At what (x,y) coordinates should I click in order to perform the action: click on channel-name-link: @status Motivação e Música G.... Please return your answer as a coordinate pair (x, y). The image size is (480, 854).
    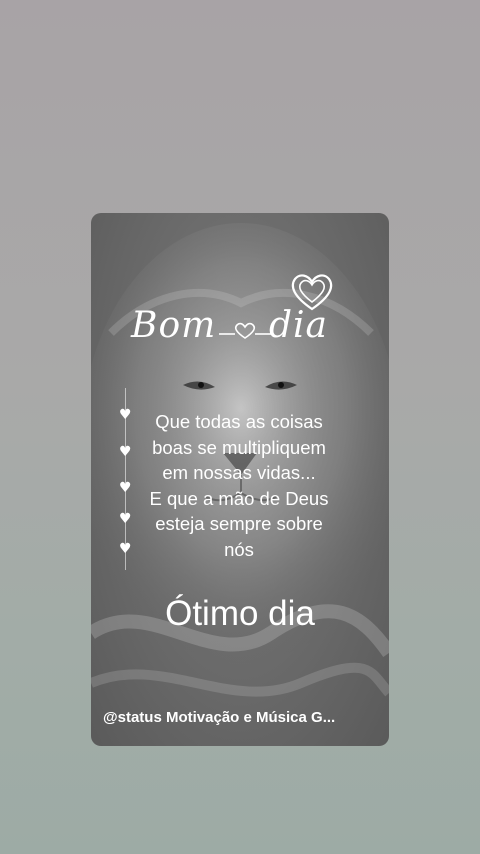
    Looking at the image, I should click on (240, 717).